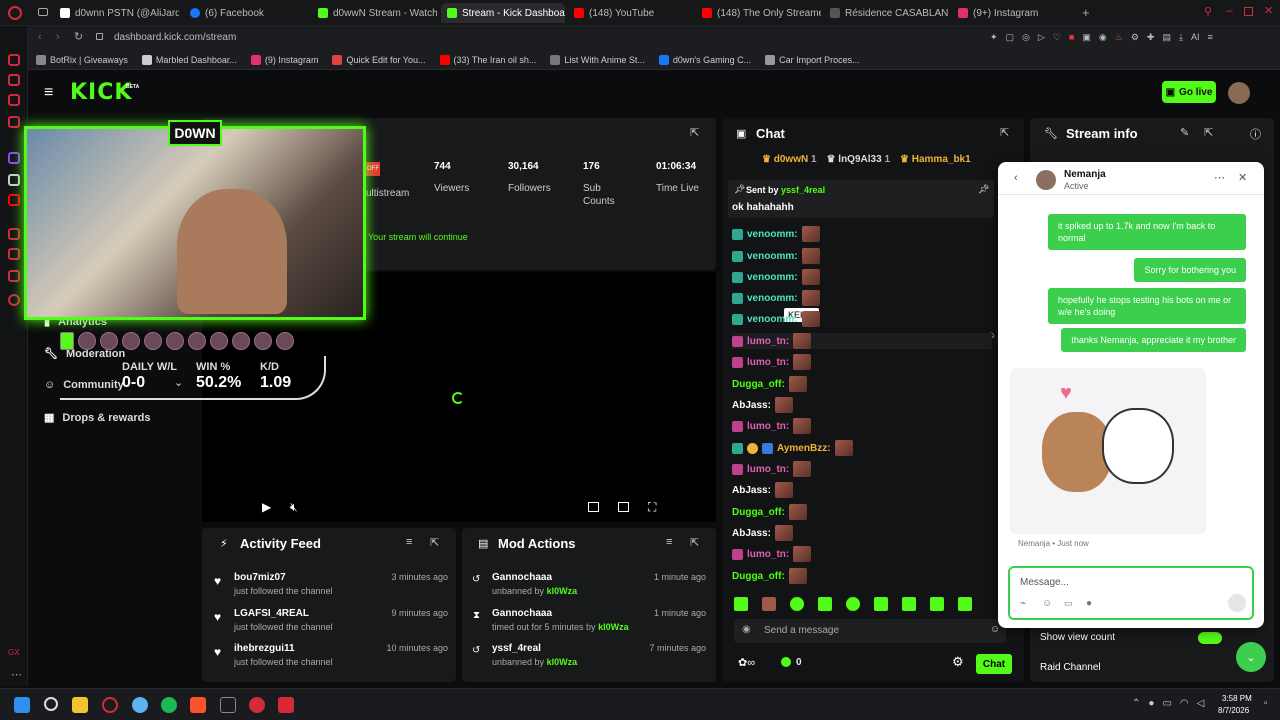 The image size is (1280, 720). What do you see at coordinates (886, 13) in the screenshot?
I see `tab-residence: Résidence CASABLANCA` at bounding box center [886, 13].